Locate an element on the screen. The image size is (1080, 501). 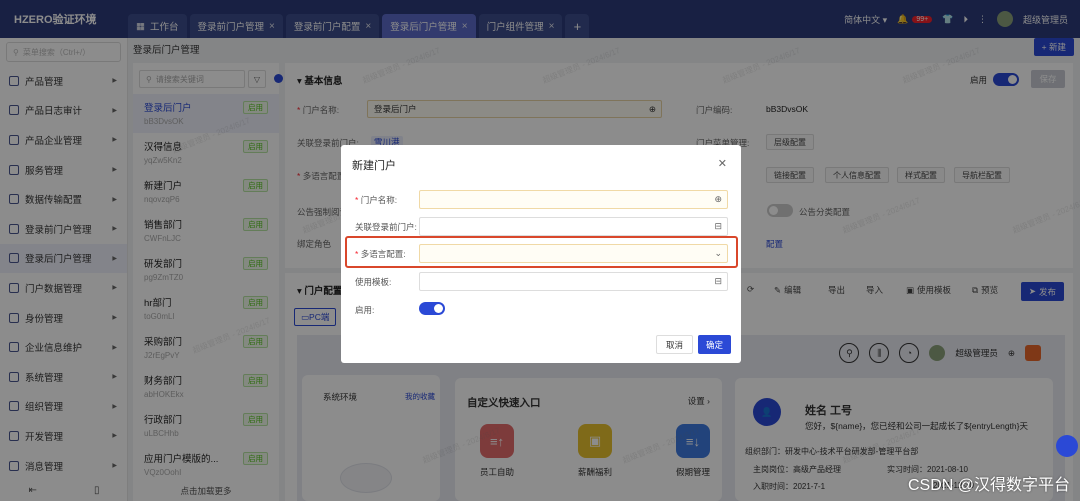
modal-related-select: ⊟ is located at coordinates (573, 226).